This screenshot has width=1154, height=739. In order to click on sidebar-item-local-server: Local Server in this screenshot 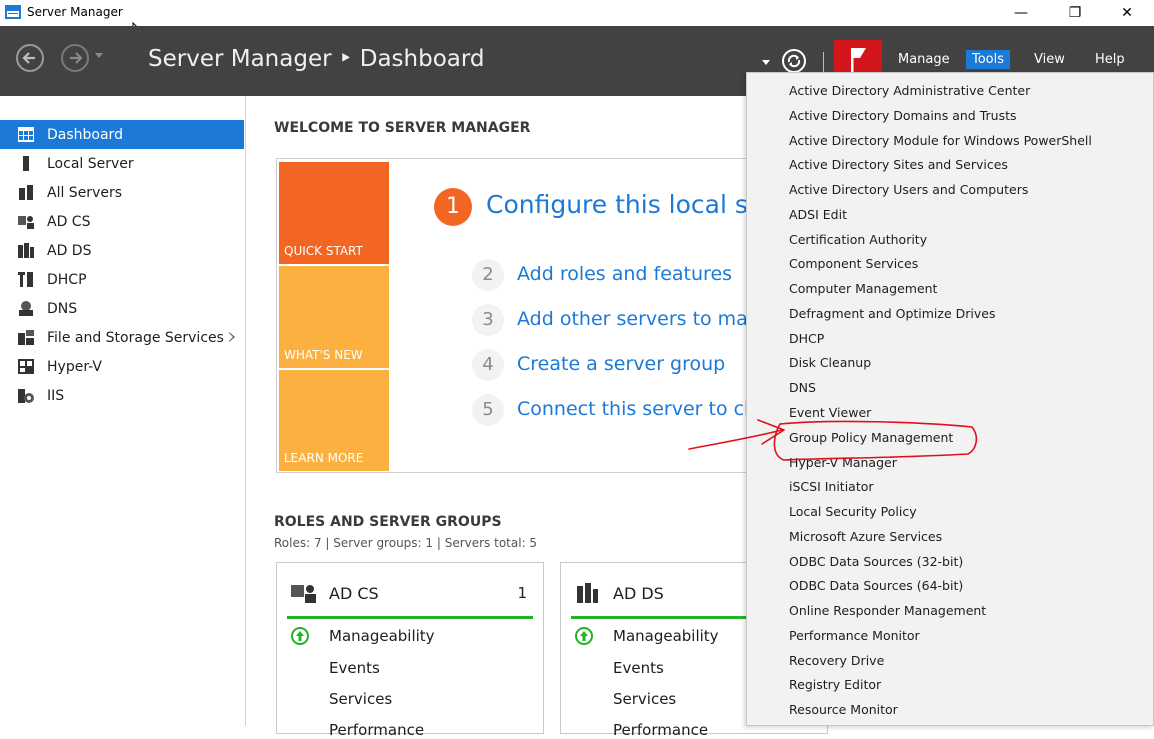, I will do `click(122, 163)`.